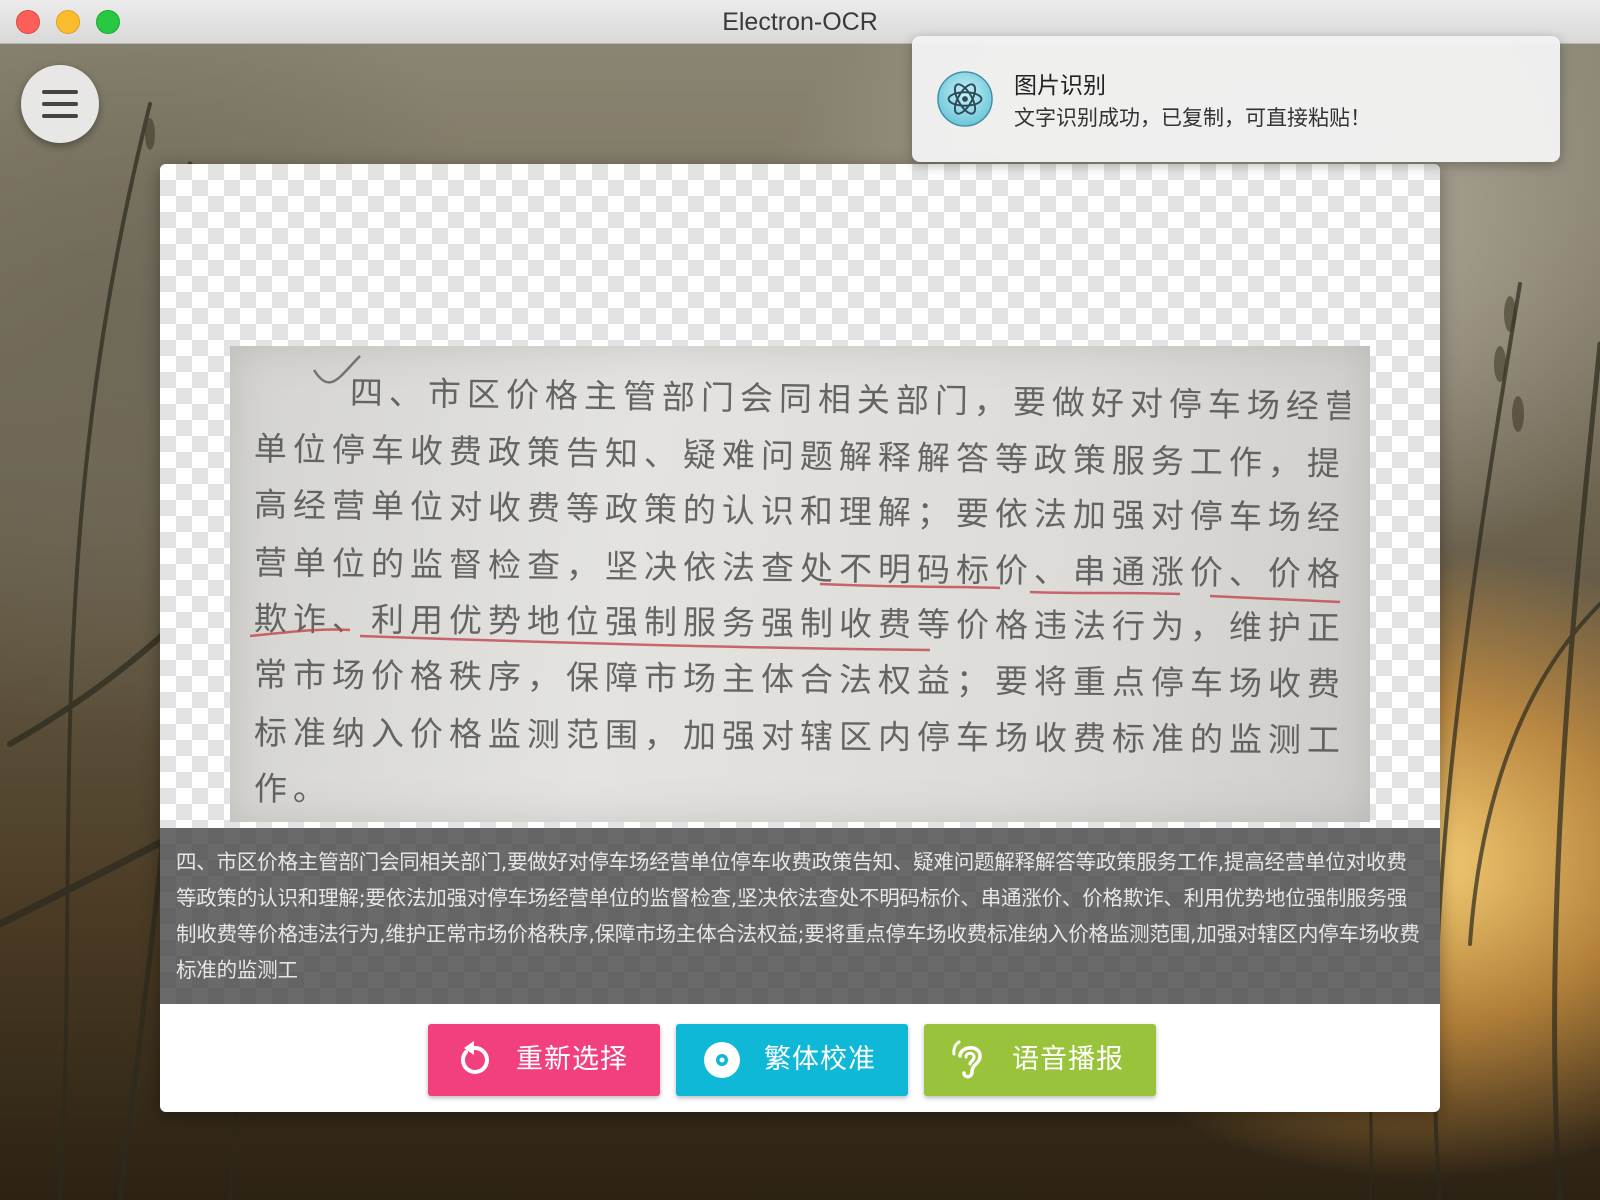 The image size is (1600, 1200). What do you see at coordinates (572, 1059) in the screenshot?
I see `reselect-button-label: 重新选择` at bounding box center [572, 1059].